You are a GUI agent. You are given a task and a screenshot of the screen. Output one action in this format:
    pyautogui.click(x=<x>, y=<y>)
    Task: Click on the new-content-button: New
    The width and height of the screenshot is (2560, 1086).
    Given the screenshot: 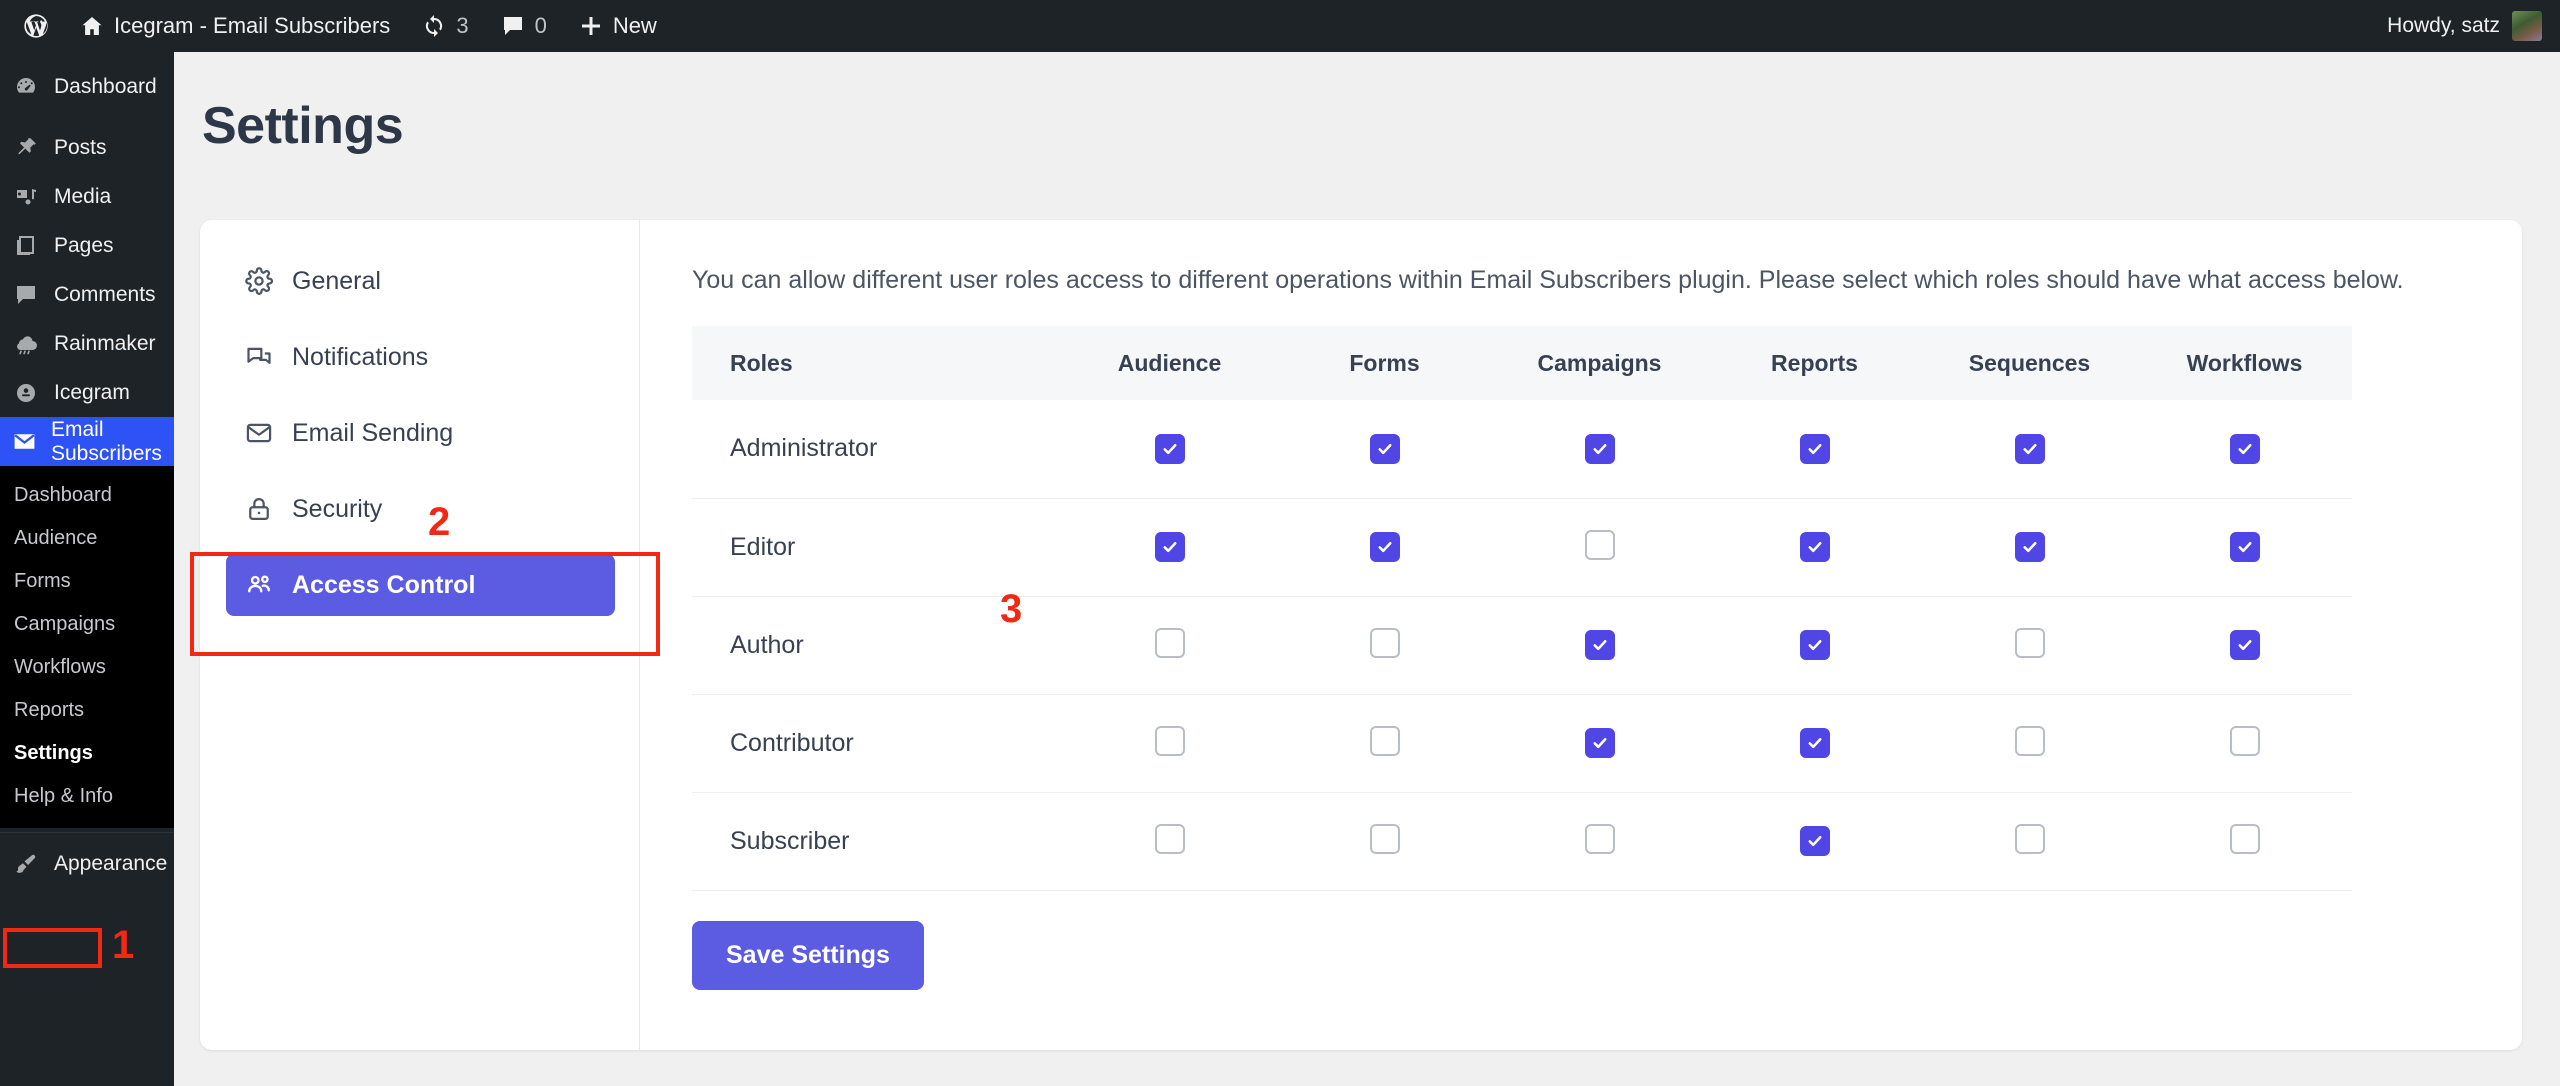 What is the action you would take?
    pyautogui.click(x=618, y=26)
    